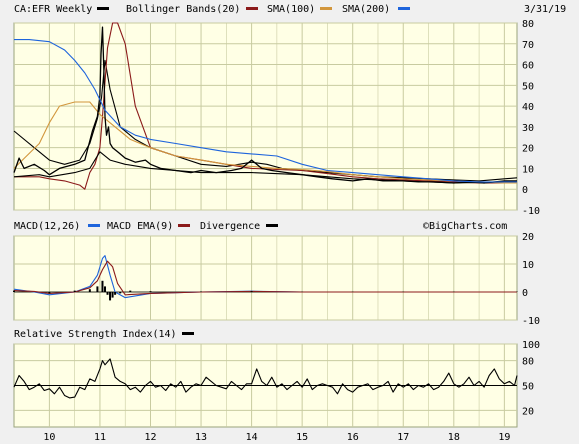 This screenshot has height=444, width=579. Describe the element at coordinates (100, 437) in the screenshot. I see `x-tick-label: 11` at that location.